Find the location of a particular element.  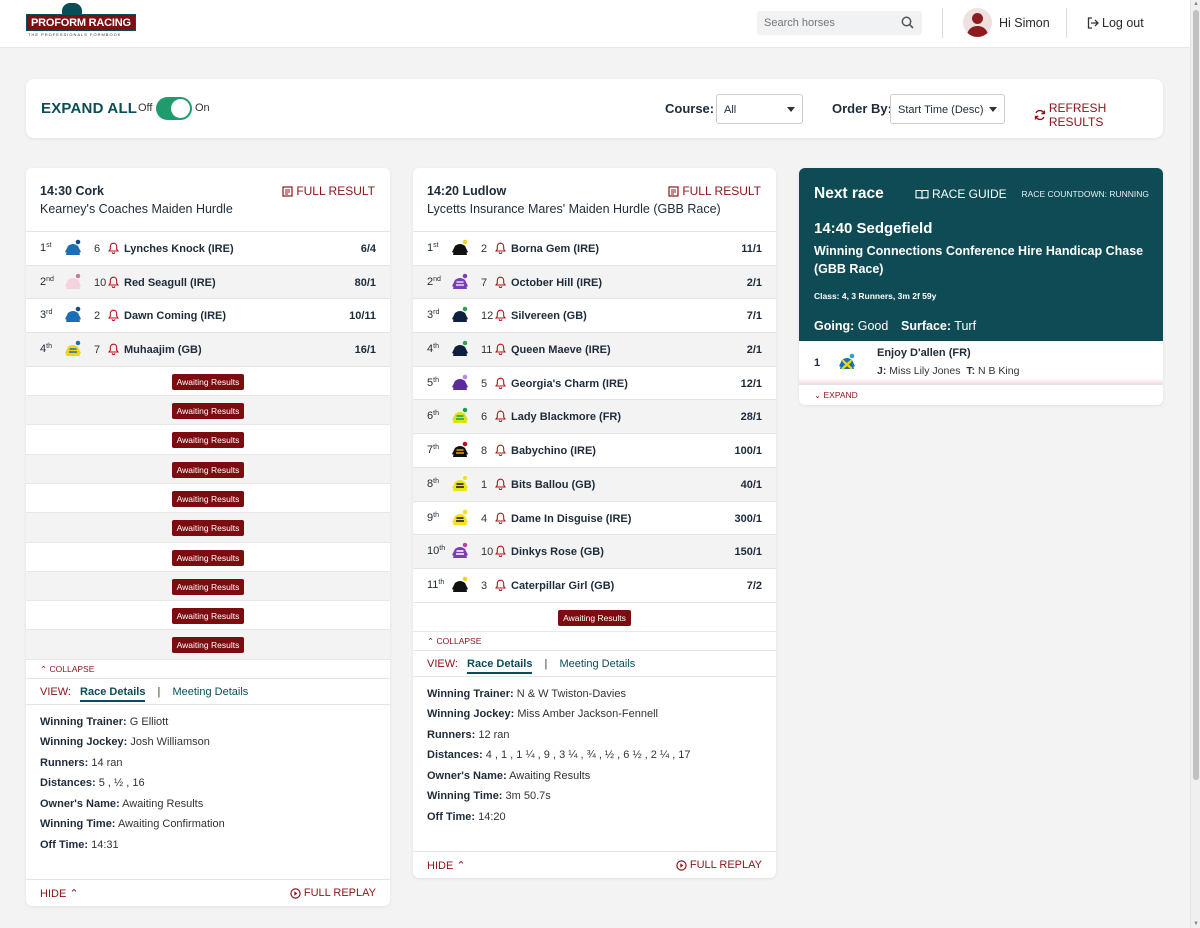

logo-tagline: THE PROFESSIONALS FORMBOOK is located at coordinates (75, 34).